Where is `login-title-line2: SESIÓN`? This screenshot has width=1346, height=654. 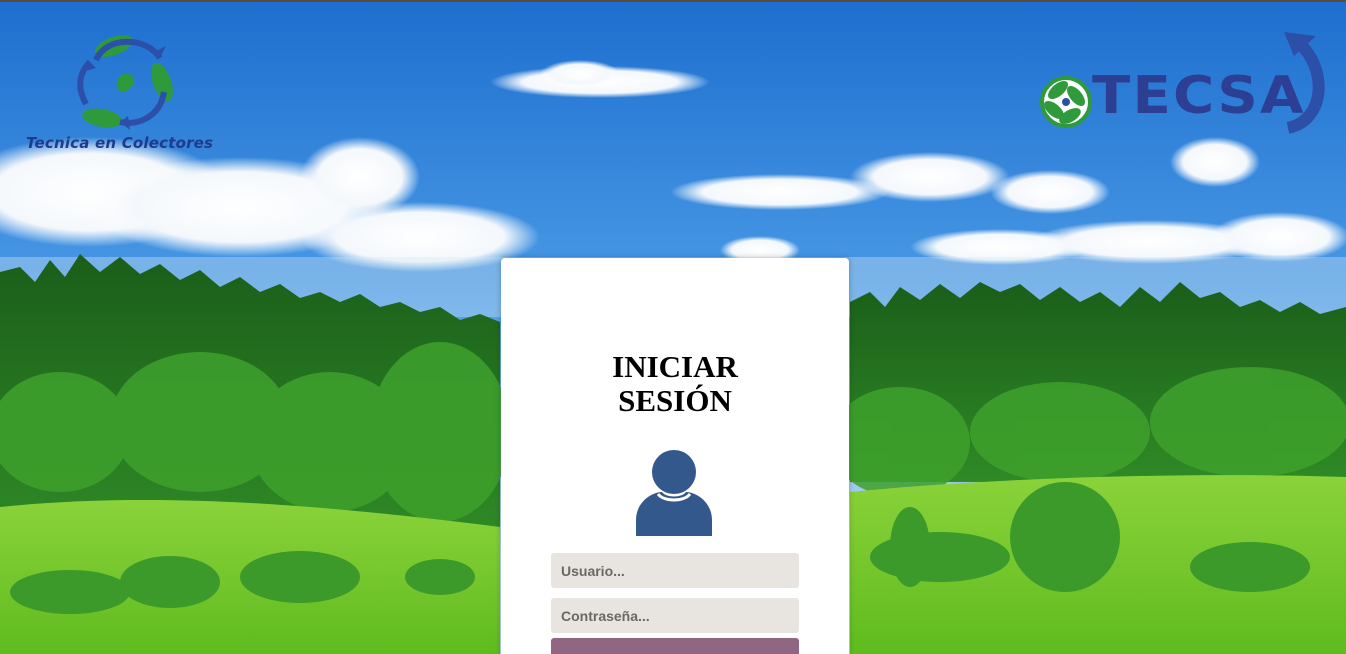 login-title-line2: SESIÓN is located at coordinates (675, 401).